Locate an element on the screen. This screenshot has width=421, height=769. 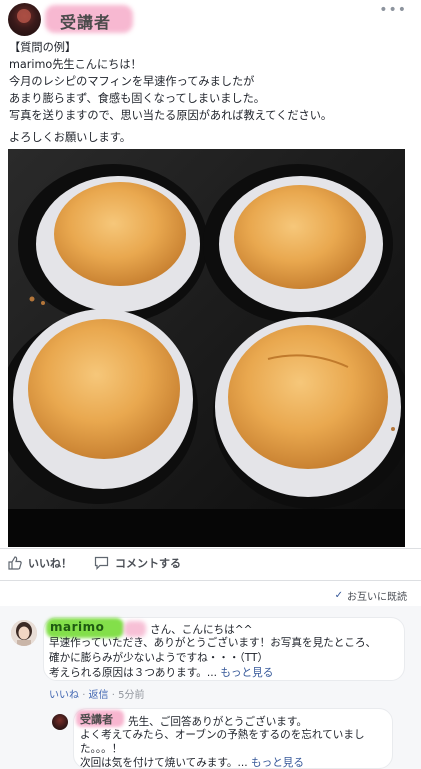
poster-avatar is located at coordinates (24, 19).